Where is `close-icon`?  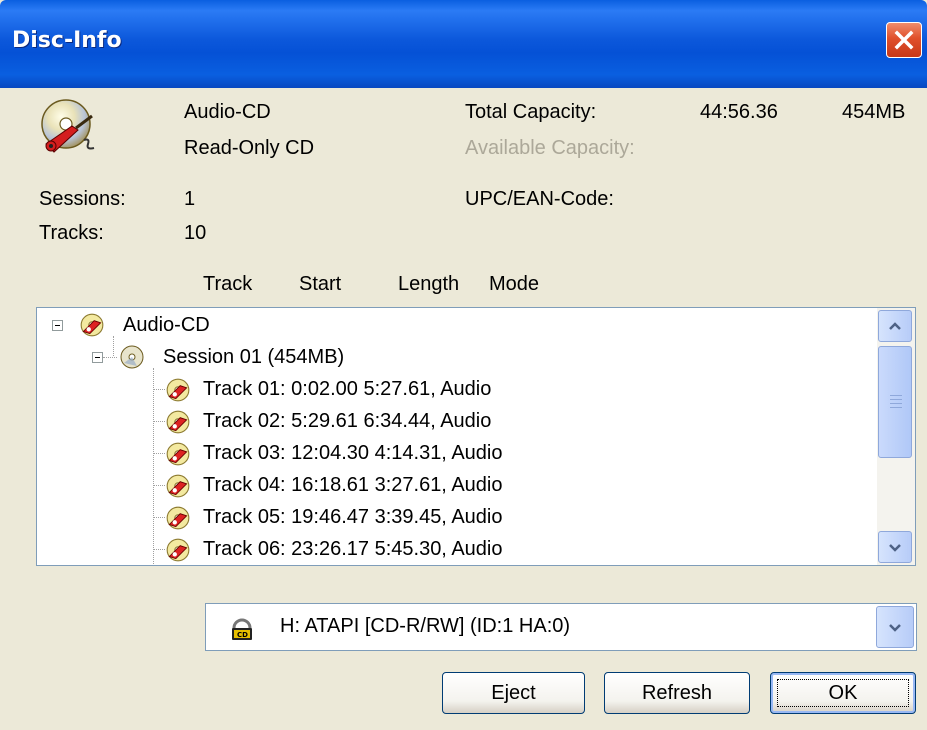
close-icon is located at coordinates (904, 40).